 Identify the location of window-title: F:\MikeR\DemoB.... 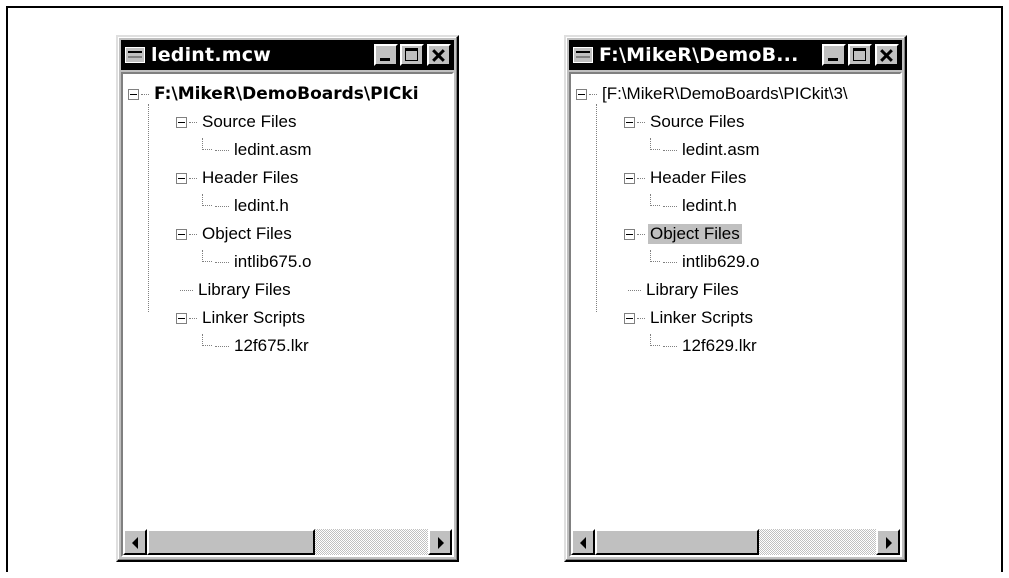
(699, 55).